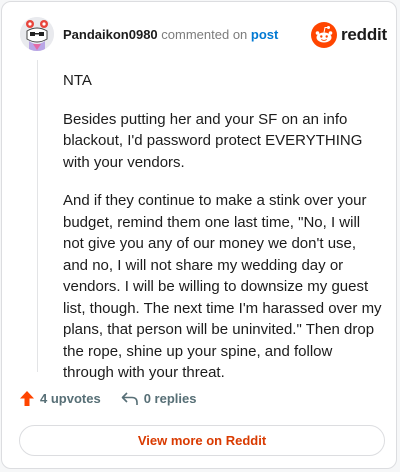 The image size is (400, 472). I want to click on commented-on-text: commented on, so click(204, 34).